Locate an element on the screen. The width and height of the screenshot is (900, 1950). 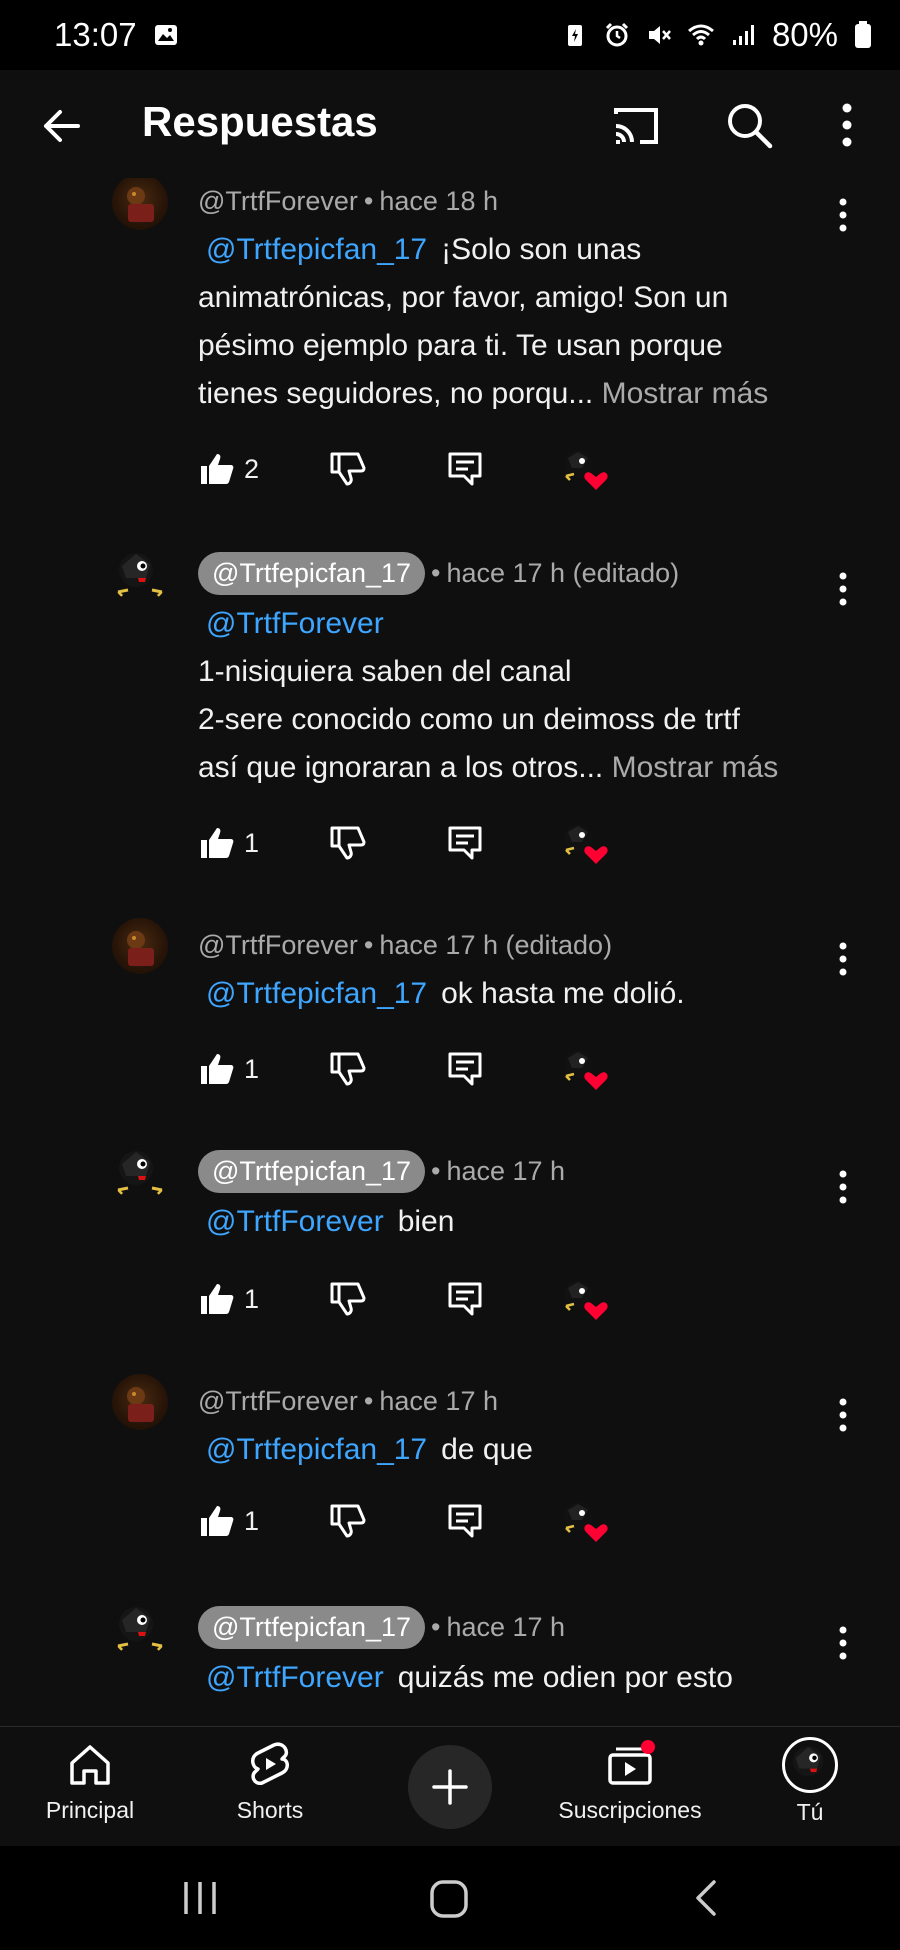
back-button-icon is located at coordinates (705, 1898).